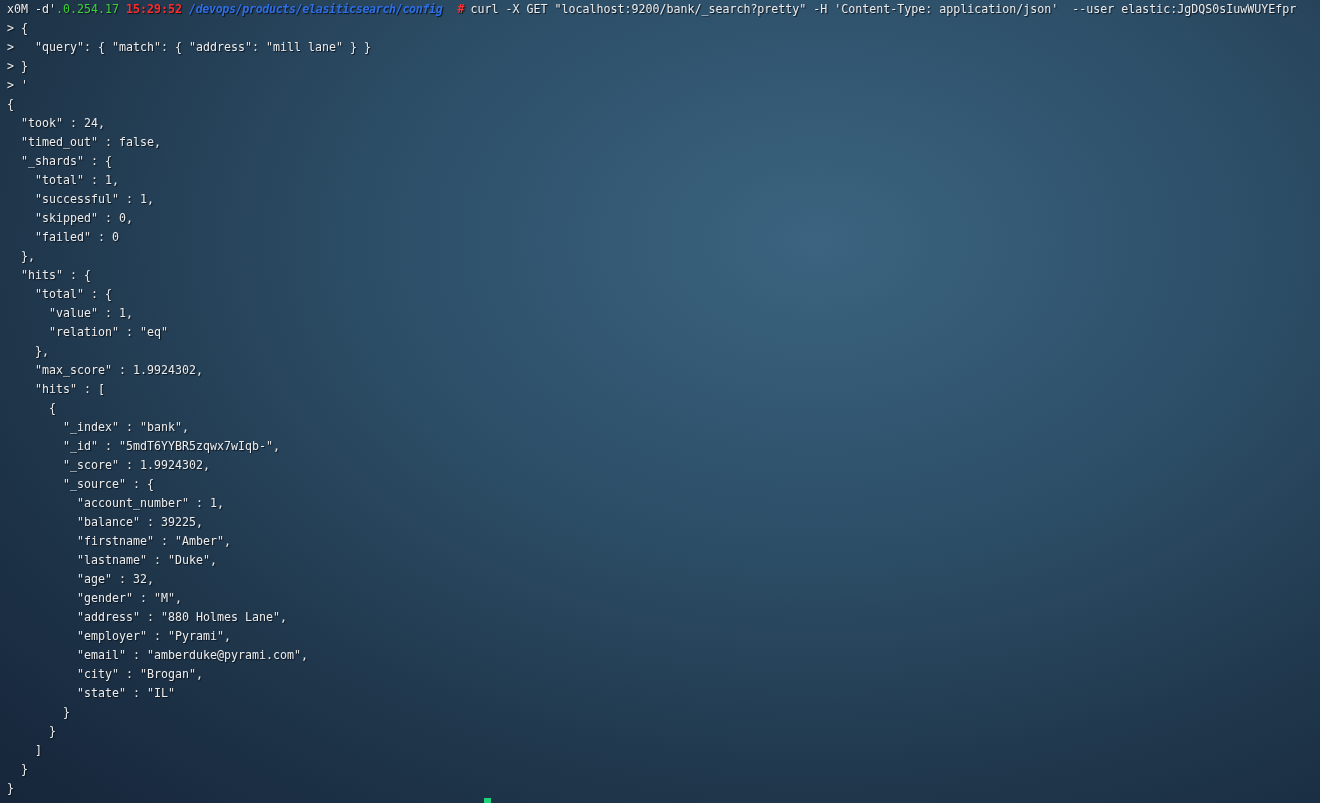 This screenshot has height=803, width=1320. I want to click on directory-path: /devops/products/elasiticsearch/config, so click(316, 9).